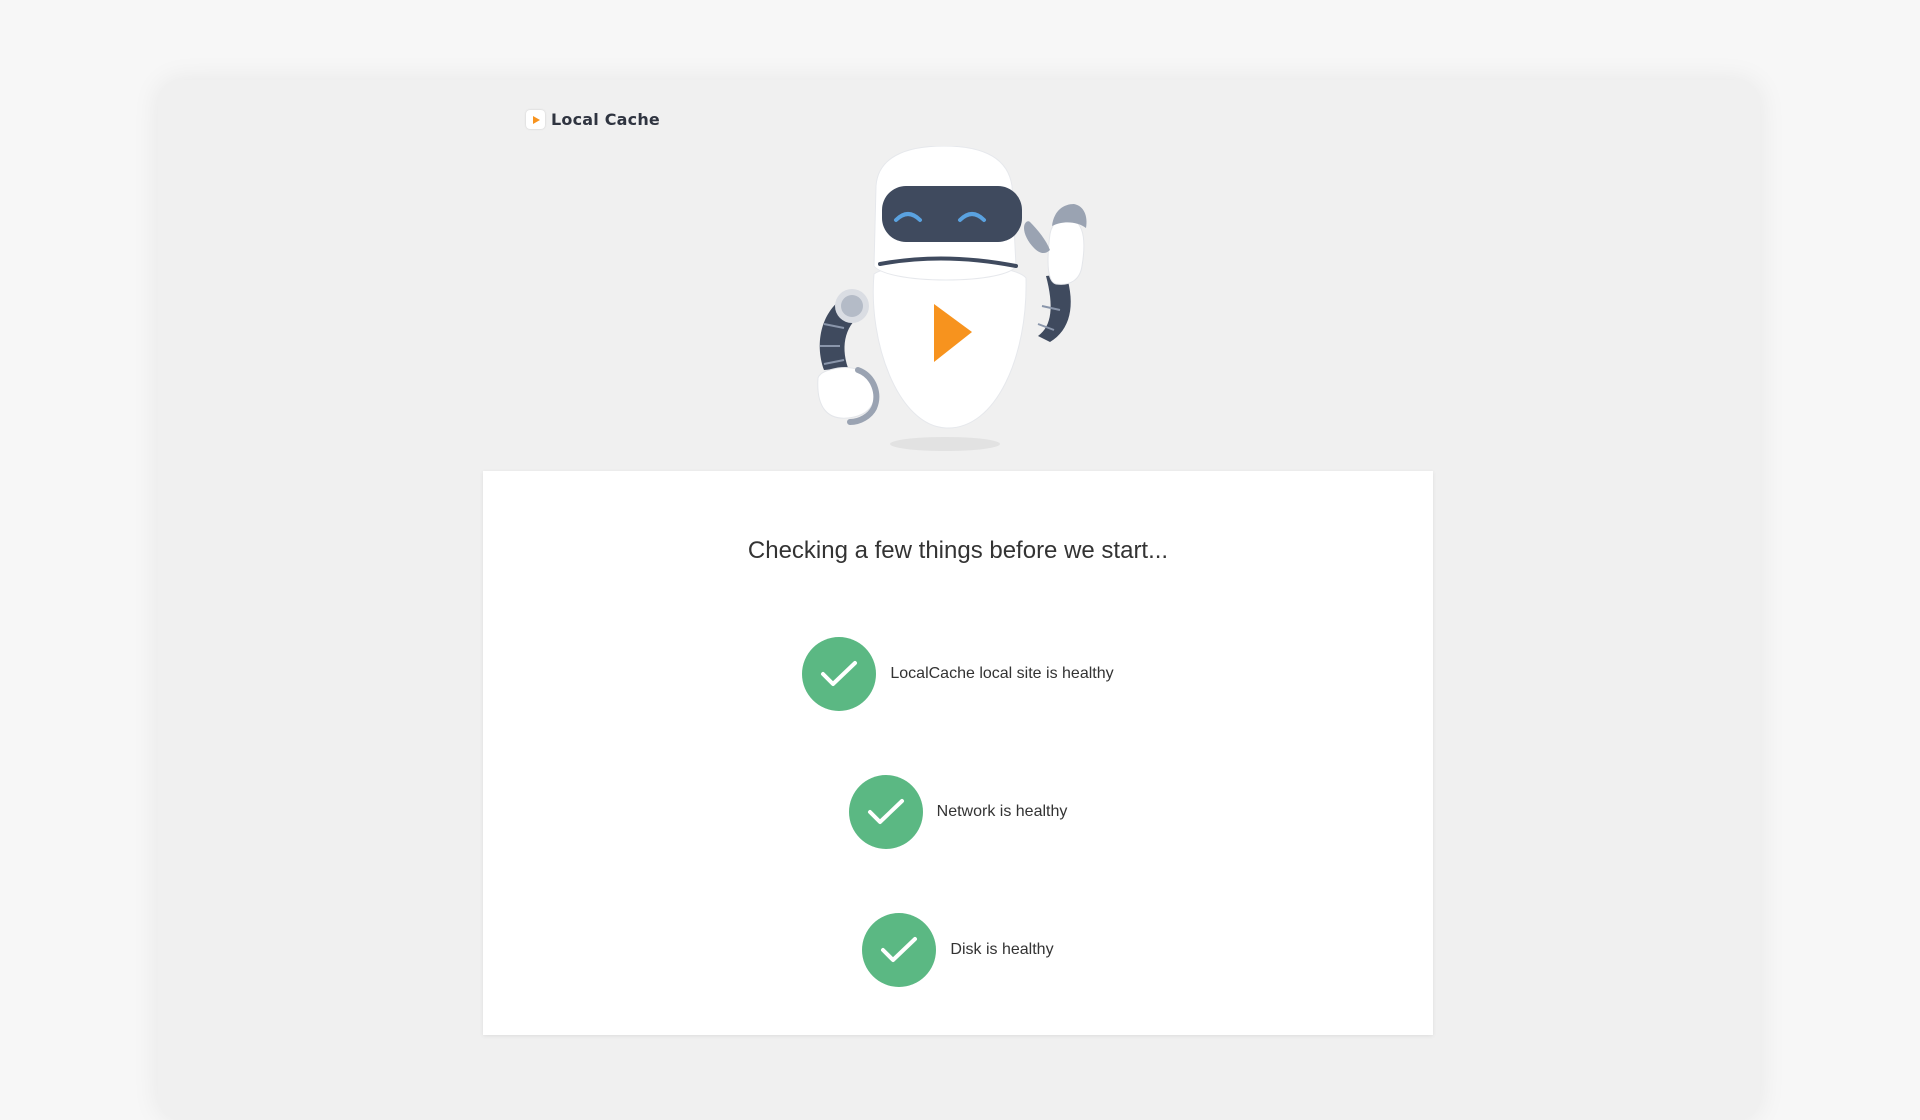  I want to click on check-label: LocalCache local site is healthy, so click(1002, 673).